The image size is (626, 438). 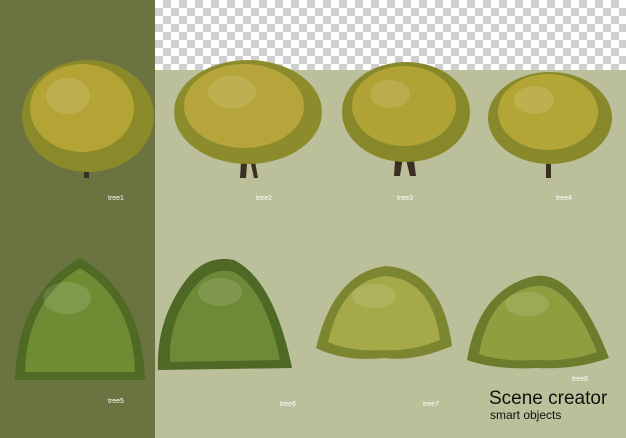 What do you see at coordinates (548, 398) in the screenshot?
I see `brand-title: Scene creator` at bounding box center [548, 398].